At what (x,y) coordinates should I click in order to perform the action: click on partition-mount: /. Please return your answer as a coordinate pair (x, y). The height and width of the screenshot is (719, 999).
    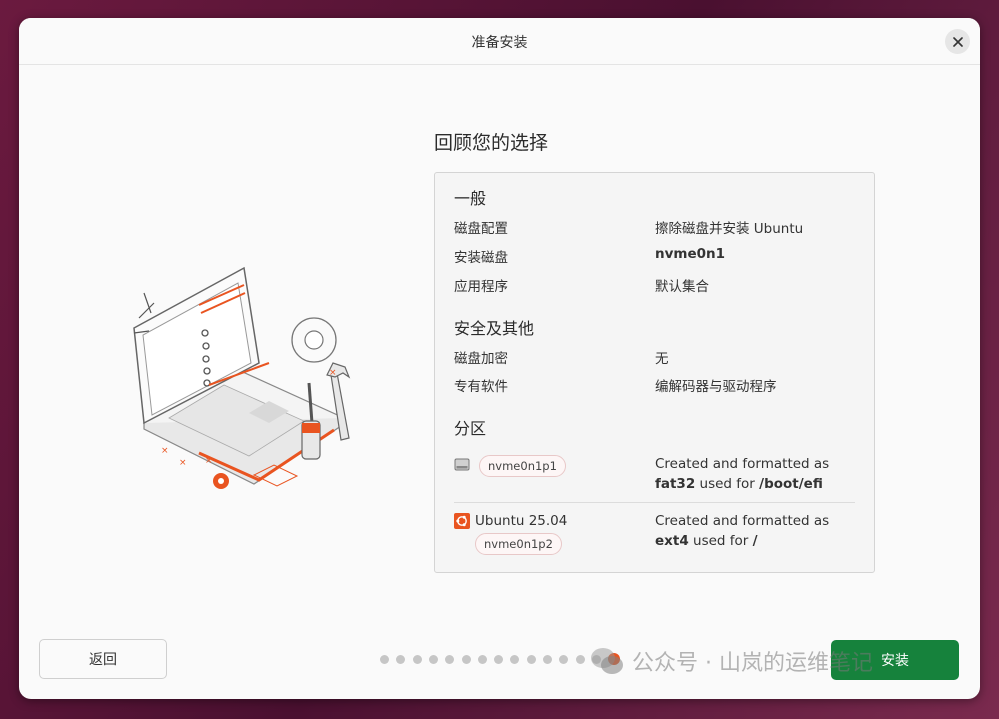
    Looking at the image, I should click on (755, 541).